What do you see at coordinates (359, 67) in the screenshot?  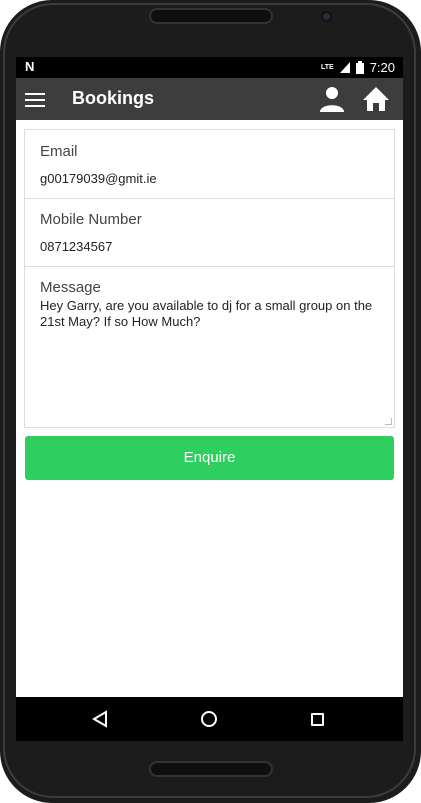 I see `battery-icon` at bounding box center [359, 67].